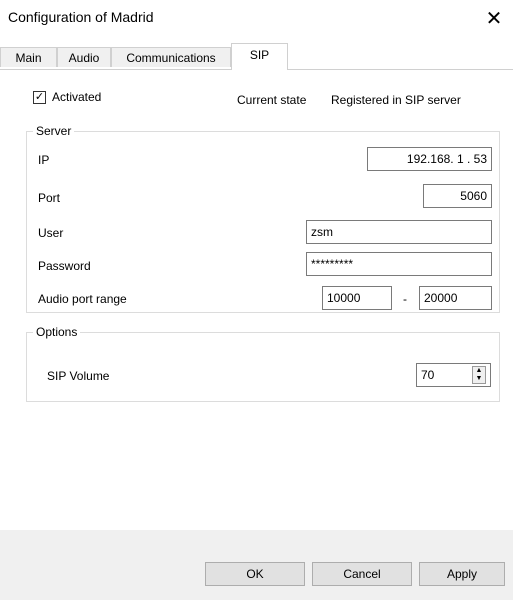  What do you see at coordinates (49, 198) in the screenshot?
I see `port-label: Port` at bounding box center [49, 198].